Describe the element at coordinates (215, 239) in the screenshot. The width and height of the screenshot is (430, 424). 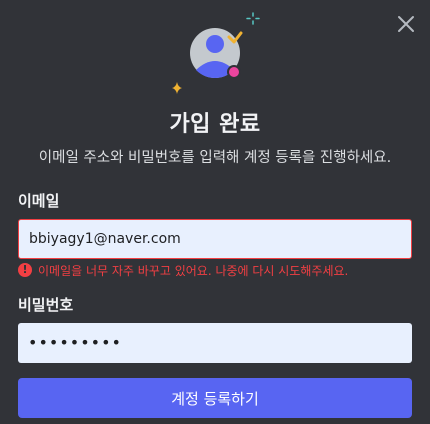
I see `email-field` at that location.